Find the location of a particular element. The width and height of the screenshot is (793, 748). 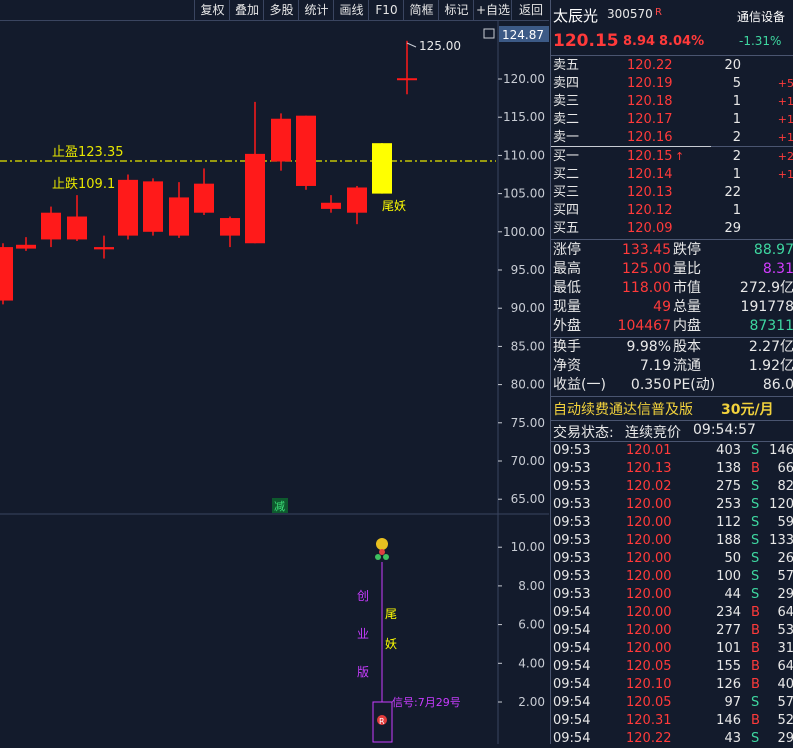

book-level-label: 卖四 is located at coordinates (566, 83).